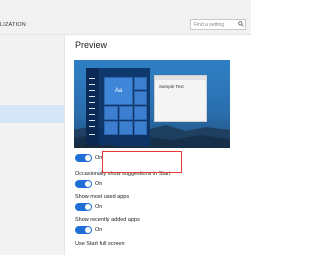 This screenshot has height=255, width=320. I want to click on search-input, so click(216, 24).